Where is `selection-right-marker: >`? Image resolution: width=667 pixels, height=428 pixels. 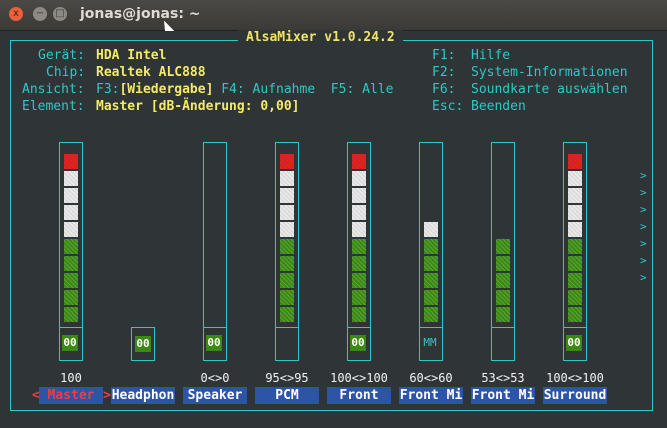 selection-right-marker: > is located at coordinates (107, 395).